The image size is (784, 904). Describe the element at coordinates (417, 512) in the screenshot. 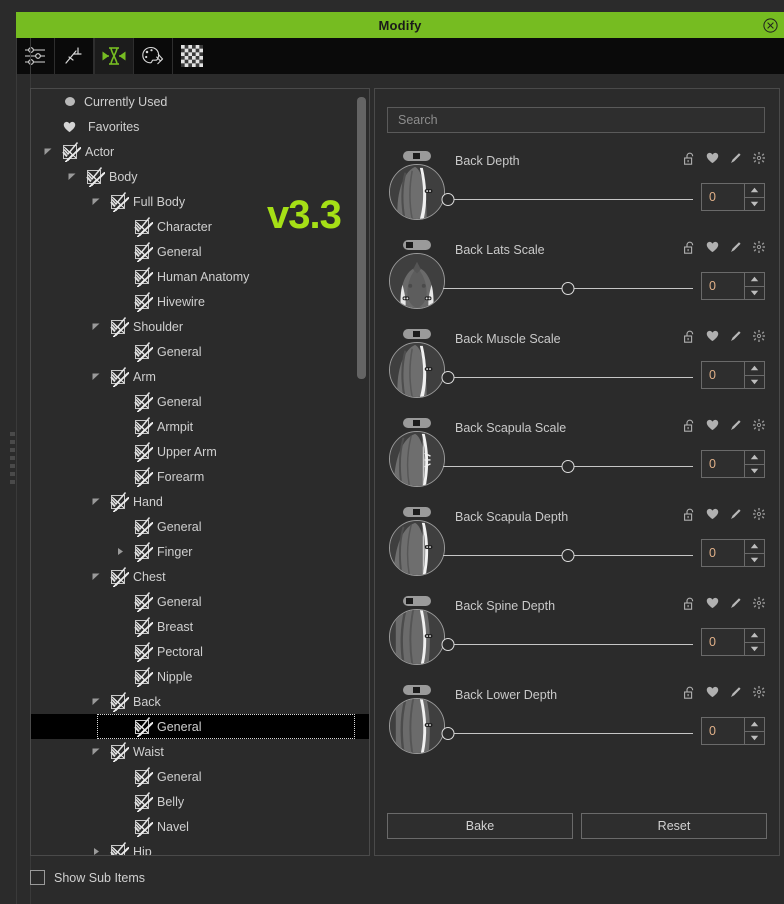

I see `slider-mode-toggle` at that location.